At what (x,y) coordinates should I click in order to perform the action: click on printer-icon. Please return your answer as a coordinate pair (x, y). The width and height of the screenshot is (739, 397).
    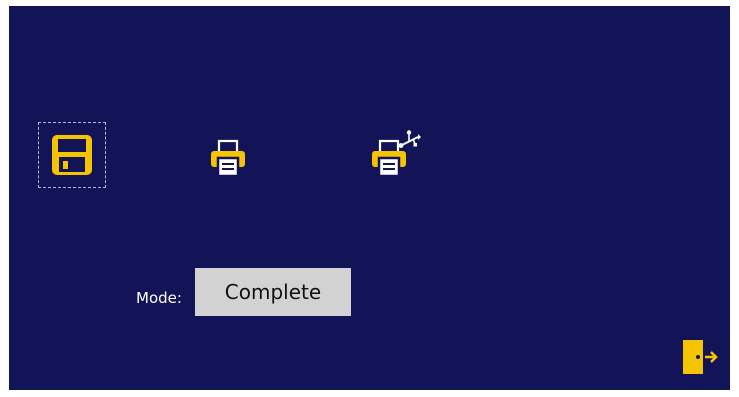
    Looking at the image, I should click on (228, 158).